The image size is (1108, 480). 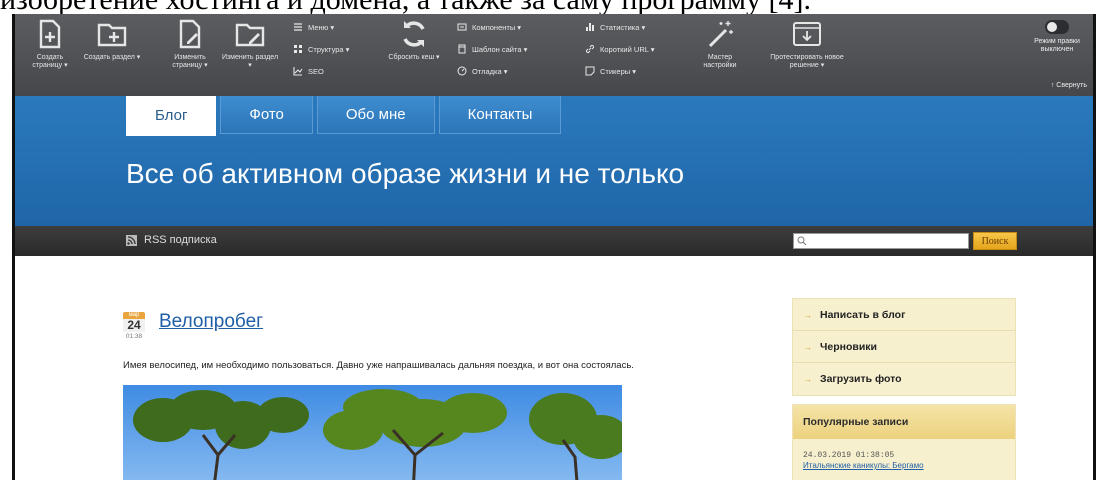 What do you see at coordinates (497, 27) in the screenshot?
I see `components-label: Компоненты ▾` at bounding box center [497, 27].